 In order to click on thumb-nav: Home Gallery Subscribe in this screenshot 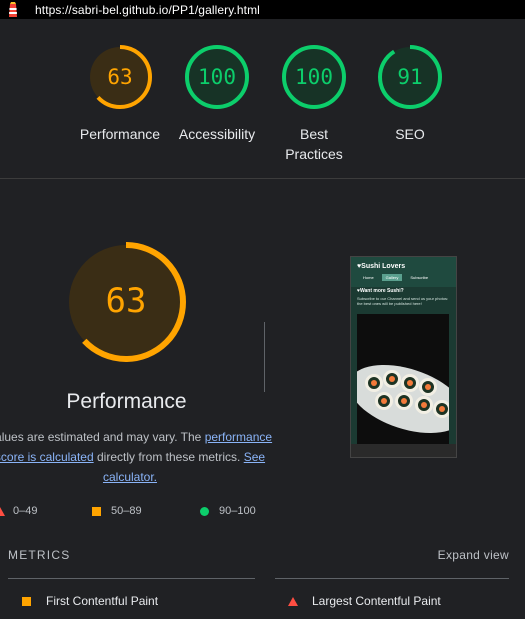, I will do `click(395, 277)`.